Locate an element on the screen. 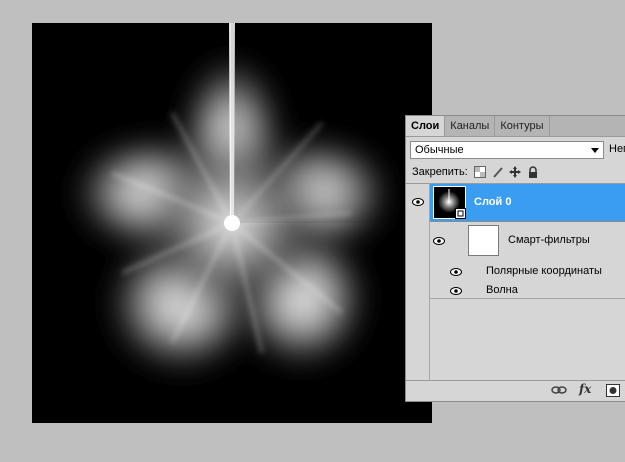 Image resolution: width=625 pixels, height=462 pixels. layer-thumbnail is located at coordinates (449, 202).